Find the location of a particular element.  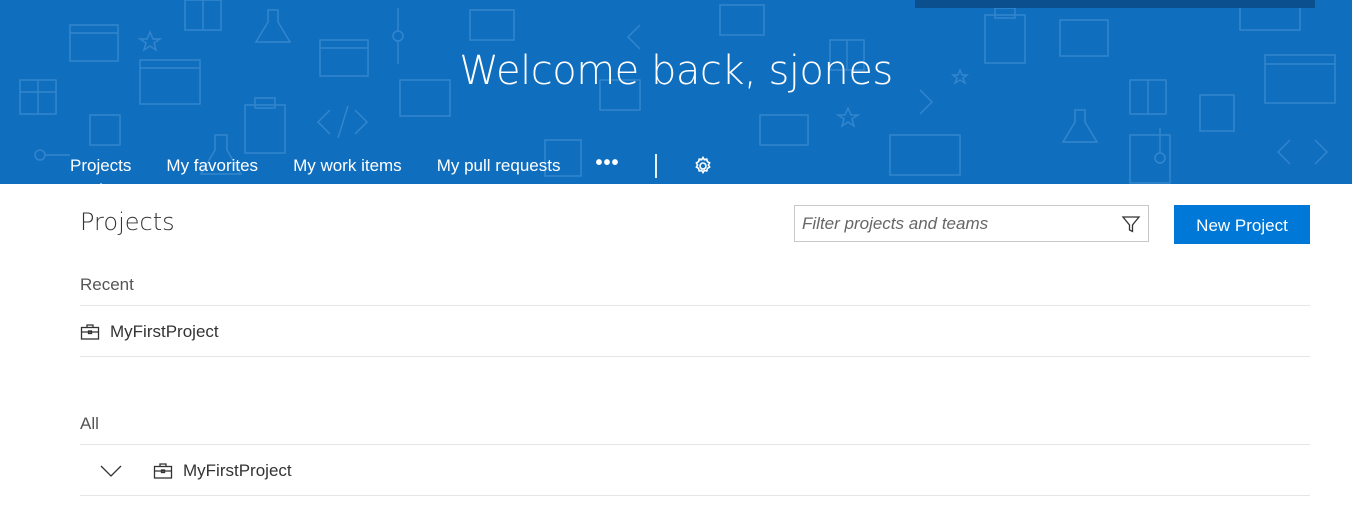

more-options-button: ••• is located at coordinates (607, 163).